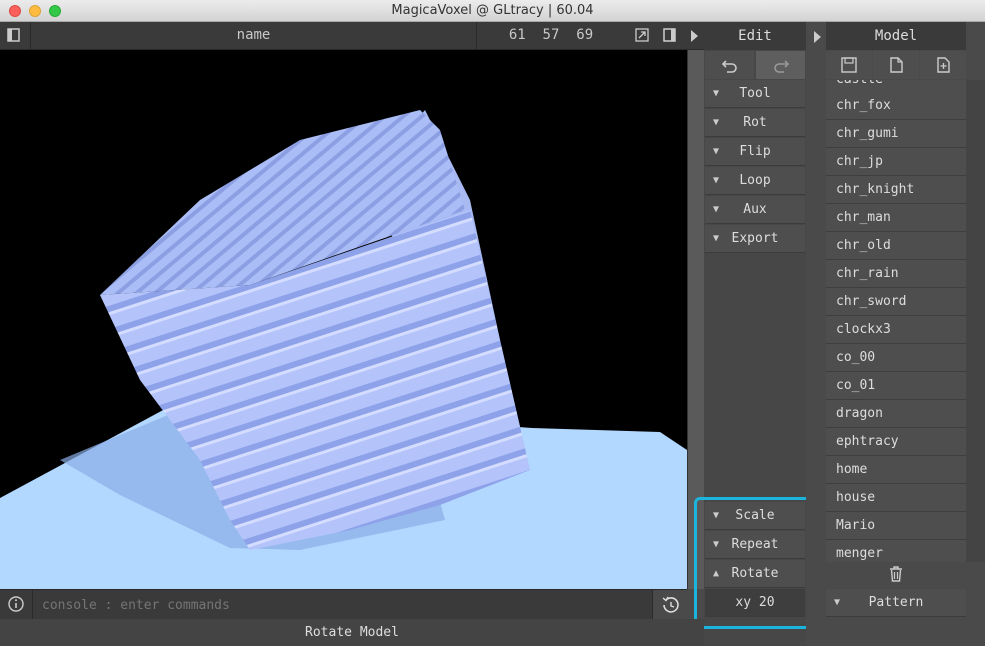 The image size is (985, 646). What do you see at coordinates (780, 65) in the screenshot?
I see `redo-icon` at bounding box center [780, 65].